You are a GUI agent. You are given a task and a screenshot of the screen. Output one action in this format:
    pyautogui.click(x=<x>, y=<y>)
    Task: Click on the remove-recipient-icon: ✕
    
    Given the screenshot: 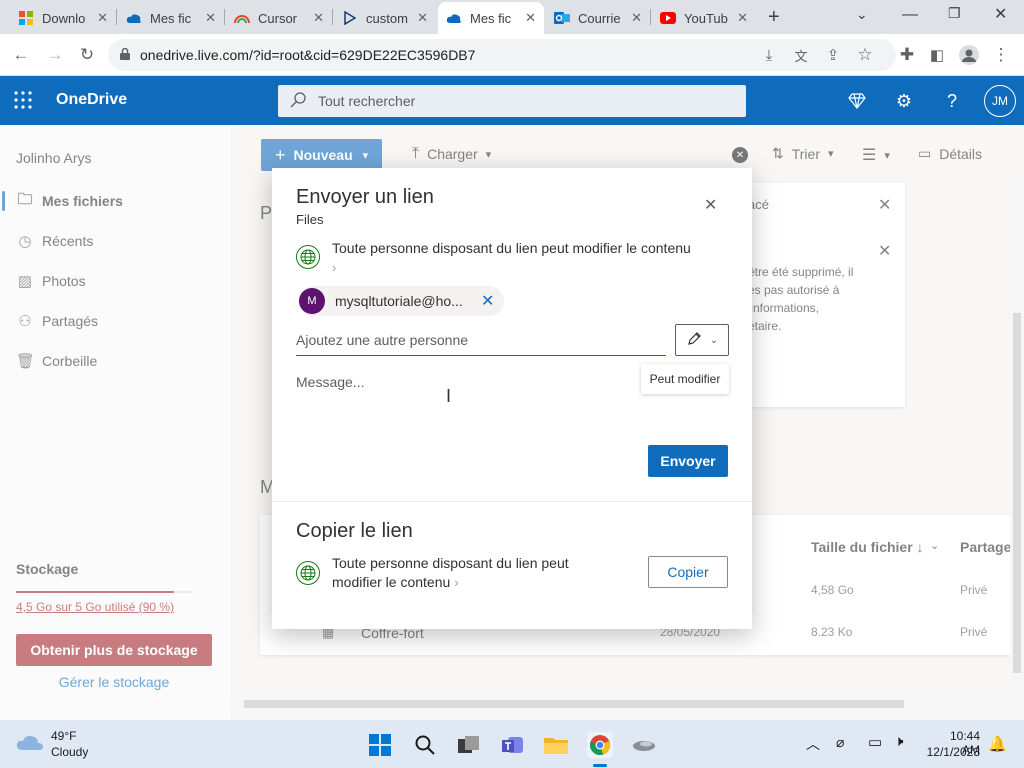 What is the action you would take?
    pyautogui.click(x=487, y=301)
    